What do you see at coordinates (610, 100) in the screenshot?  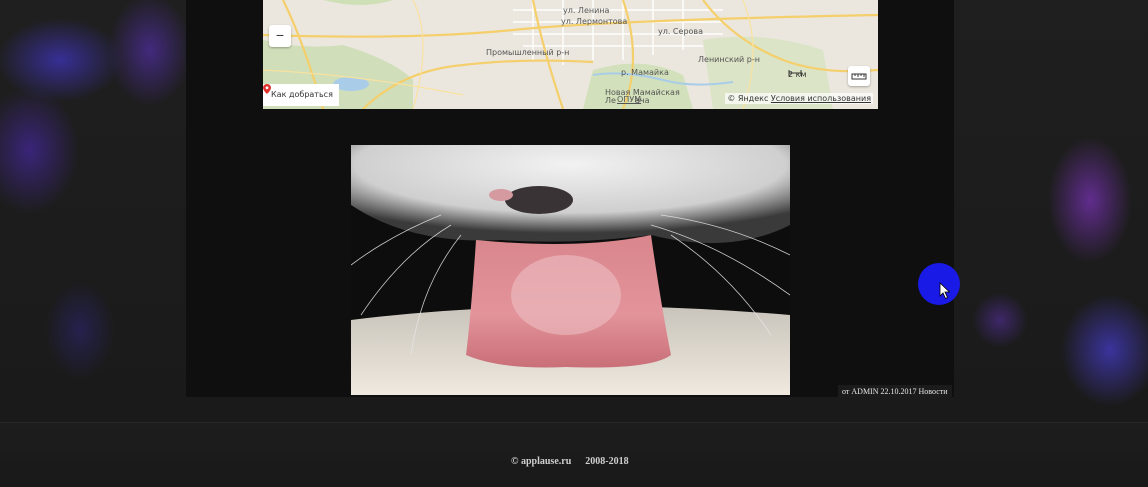 I see `map-label-place: Ле` at bounding box center [610, 100].